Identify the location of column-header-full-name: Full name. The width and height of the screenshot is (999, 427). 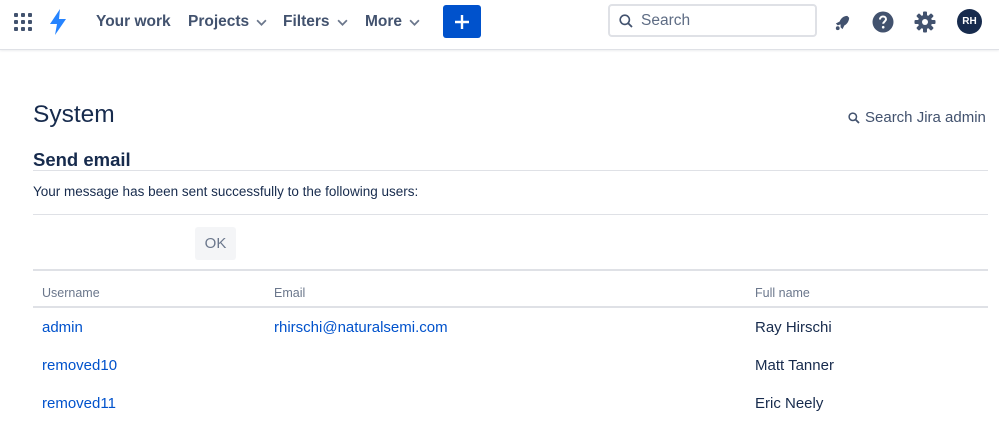
(782, 293).